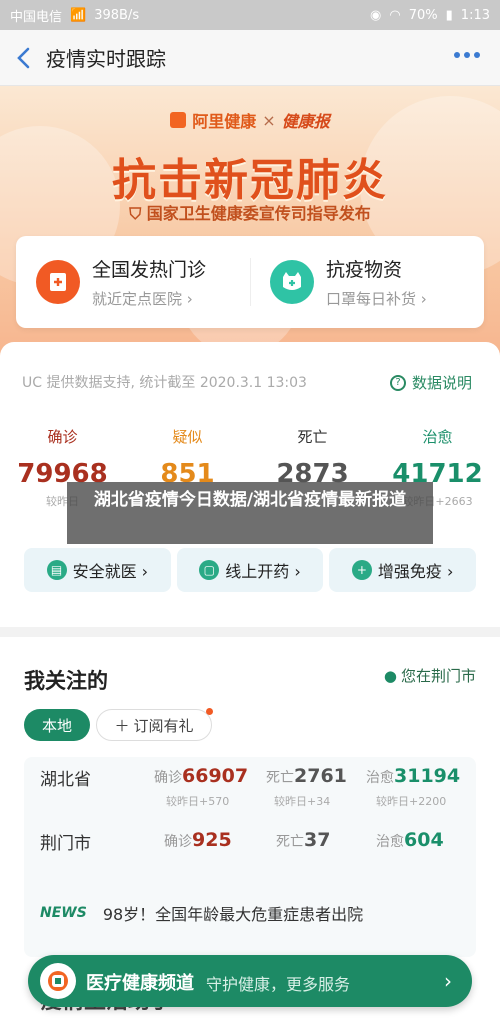 The image size is (500, 1027). Describe the element at coordinates (224, 121) in the screenshot. I see `brand-alihealth: 阿里健康` at that location.